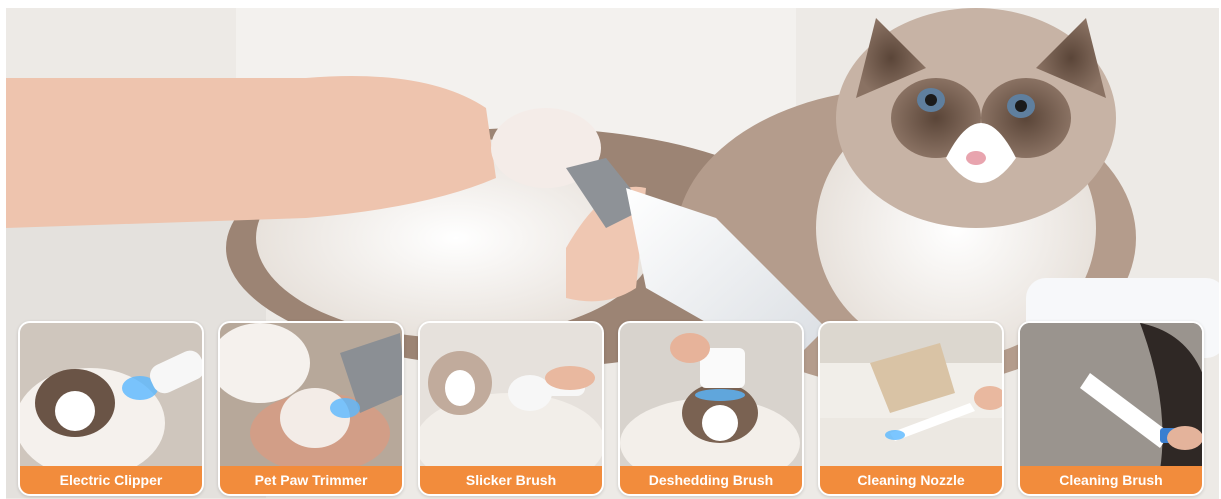  Describe the element at coordinates (511, 396) in the screenshot. I see `slicker-brush-photo` at that location.